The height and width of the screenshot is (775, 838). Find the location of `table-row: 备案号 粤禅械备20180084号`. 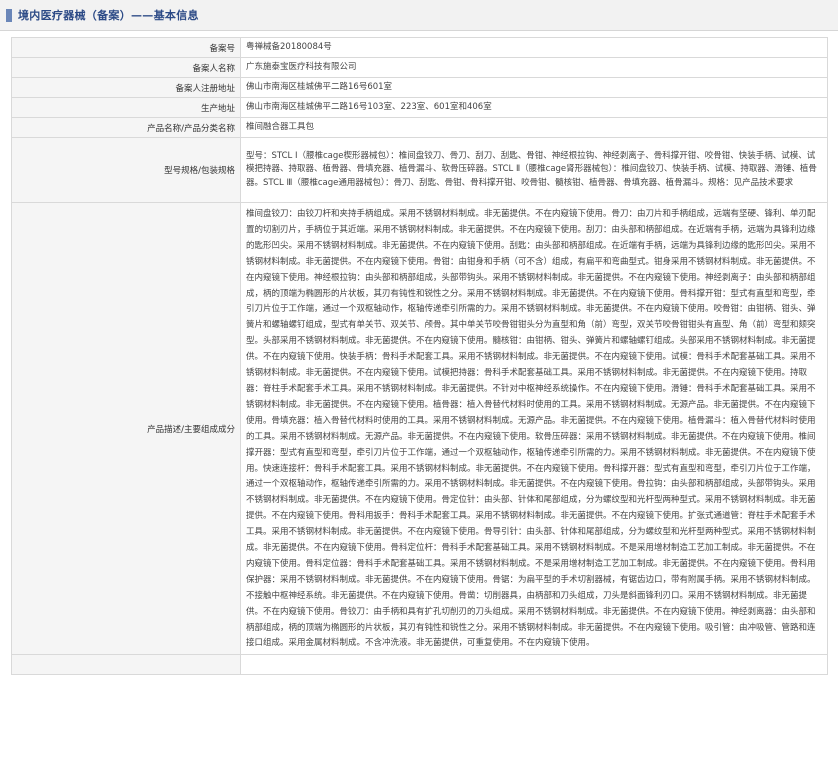

table-row: 备案号 粤禅械备20180084号 is located at coordinates (419, 47).